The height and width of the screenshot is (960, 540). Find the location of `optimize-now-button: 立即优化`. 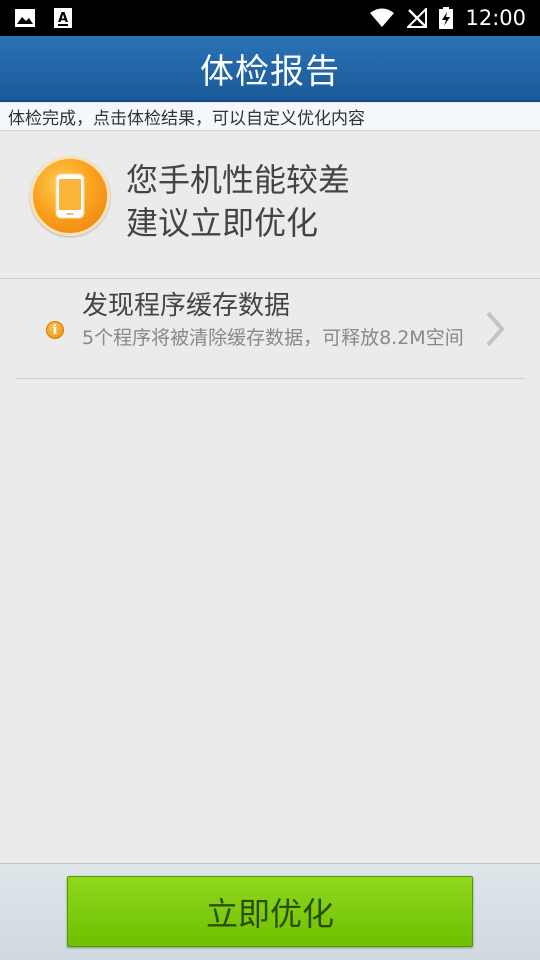

optimize-now-button: 立即优化 is located at coordinates (270, 911).